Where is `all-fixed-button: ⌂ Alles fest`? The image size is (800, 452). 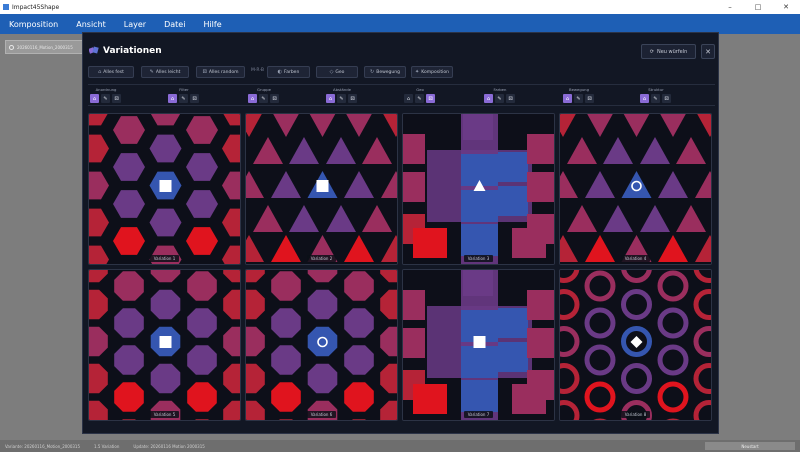
all-fixed-button: ⌂ Alles fest is located at coordinates (111, 72).